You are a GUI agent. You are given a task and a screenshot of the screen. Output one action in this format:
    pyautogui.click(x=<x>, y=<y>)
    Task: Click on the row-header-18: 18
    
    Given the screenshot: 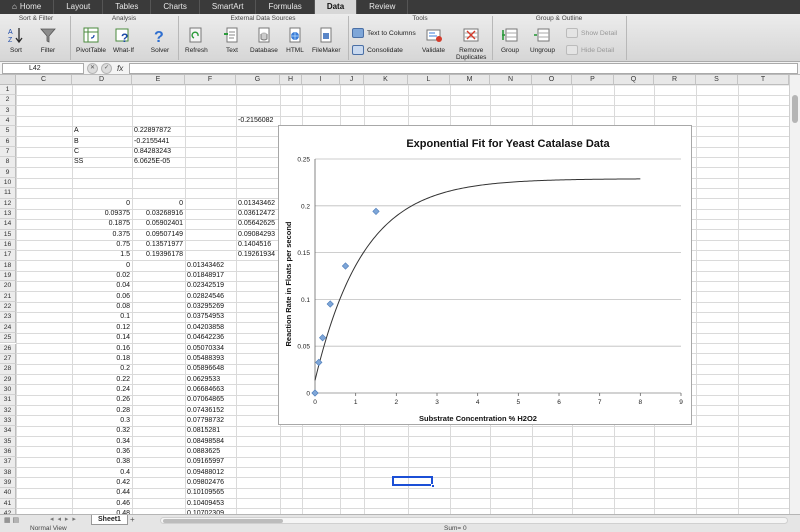 What is the action you would take?
    pyautogui.click(x=8, y=266)
    